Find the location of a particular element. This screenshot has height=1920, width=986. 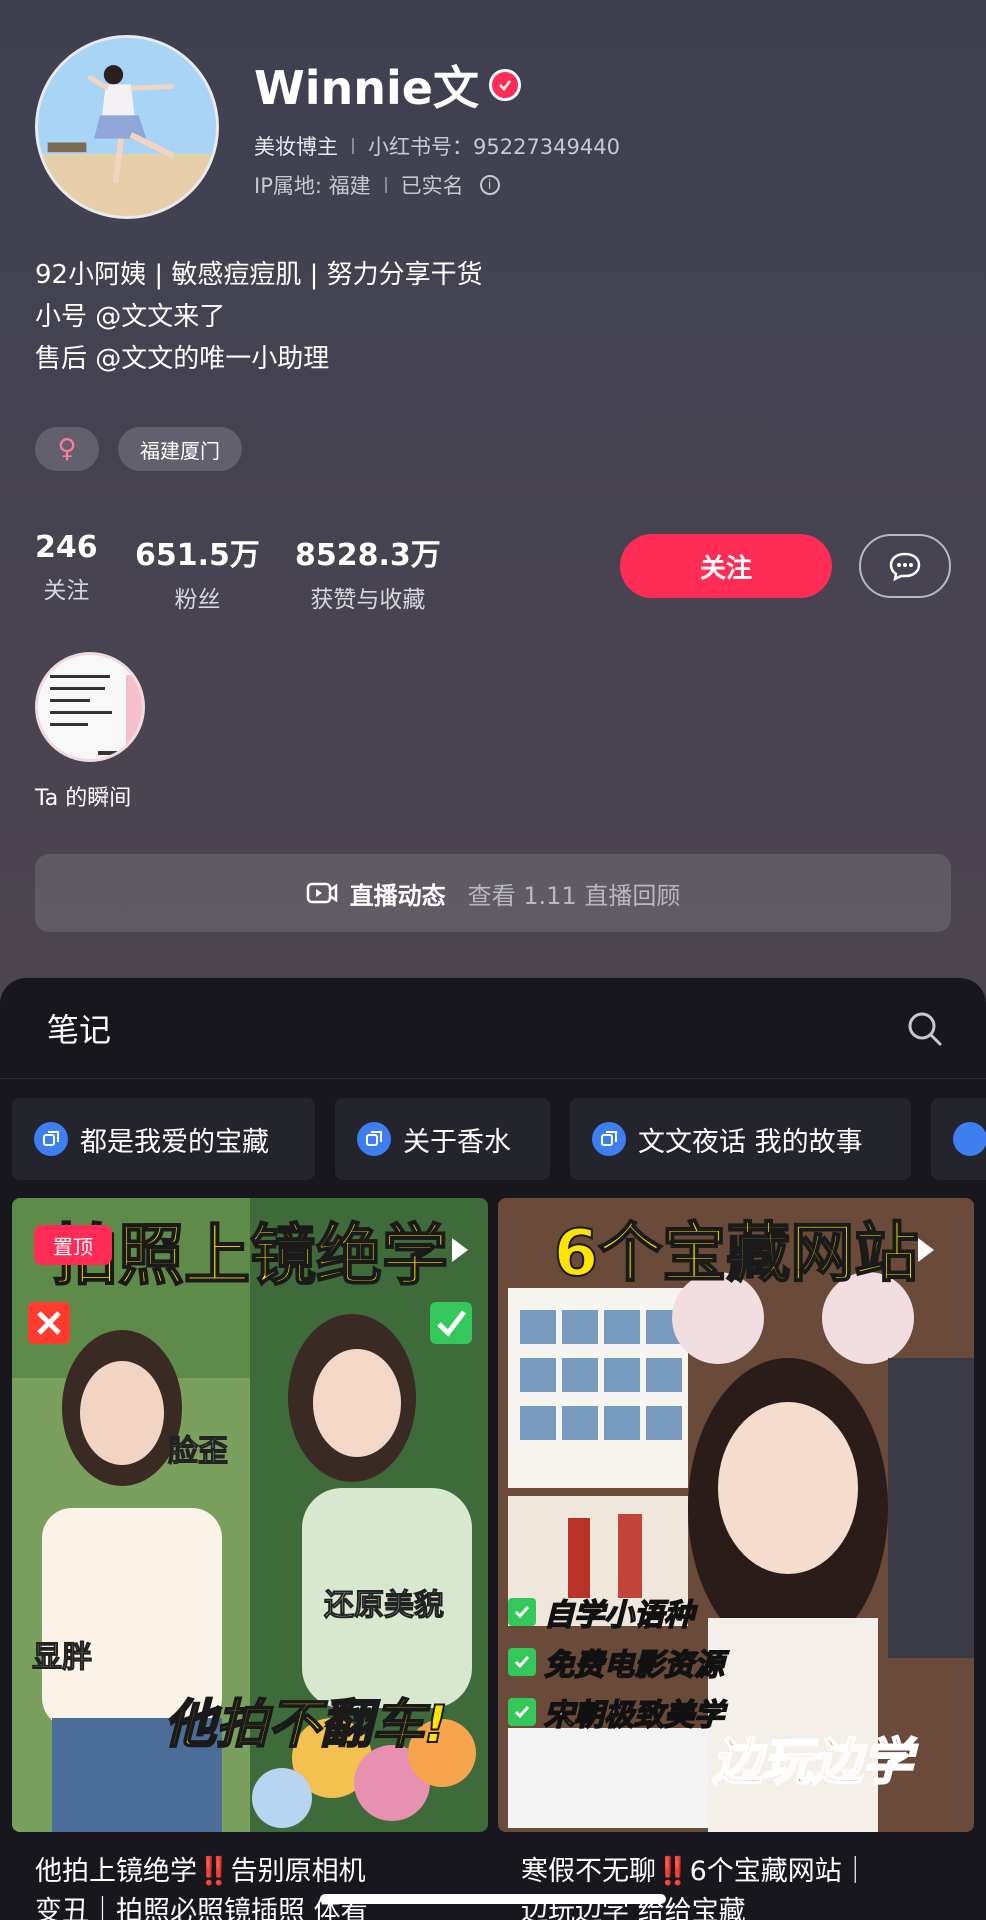

checklist-item: 免费电影资源 is located at coordinates (616, 1662).